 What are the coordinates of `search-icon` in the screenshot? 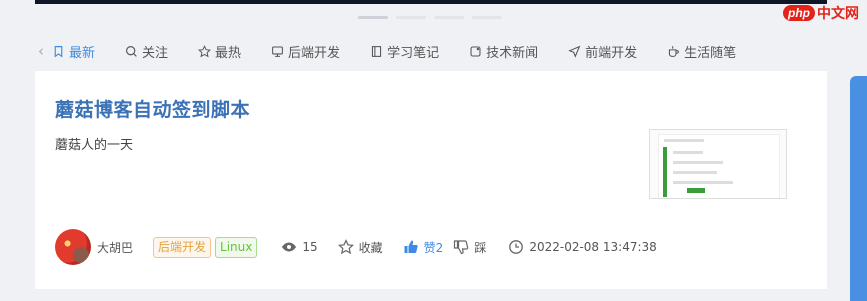 It's located at (131, 51).